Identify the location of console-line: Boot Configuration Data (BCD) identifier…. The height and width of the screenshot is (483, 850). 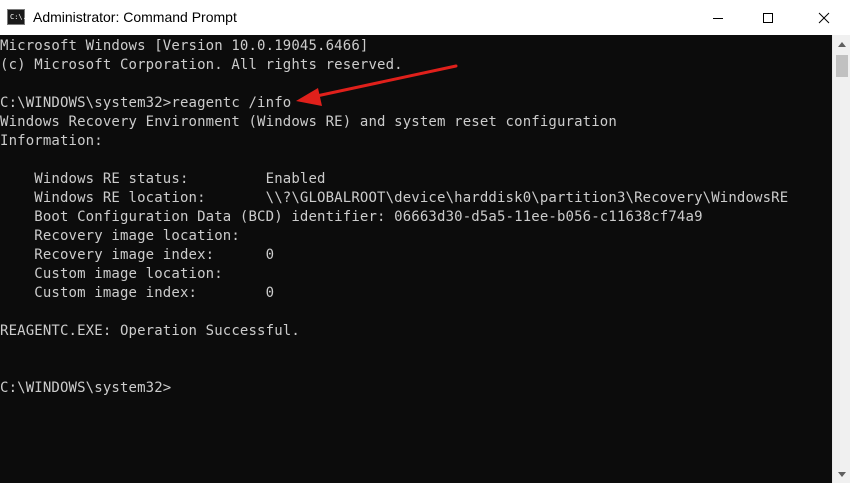
(351, 217).